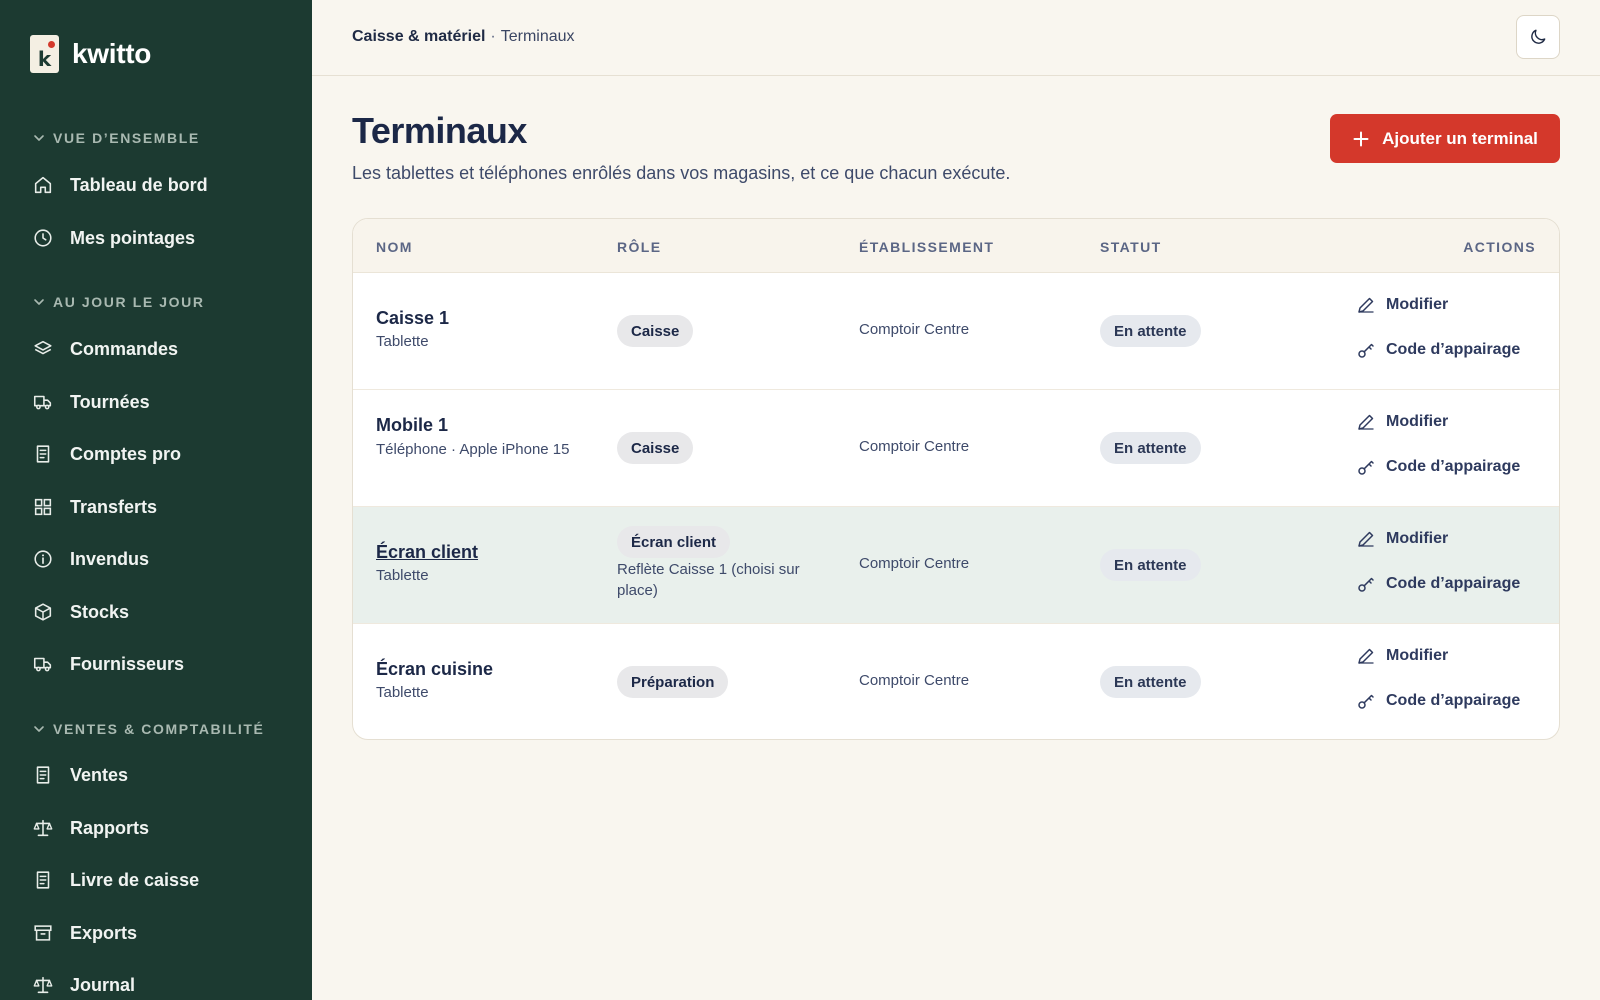  I want to click on terminal-name: Caisse 1, so click(413, 318).